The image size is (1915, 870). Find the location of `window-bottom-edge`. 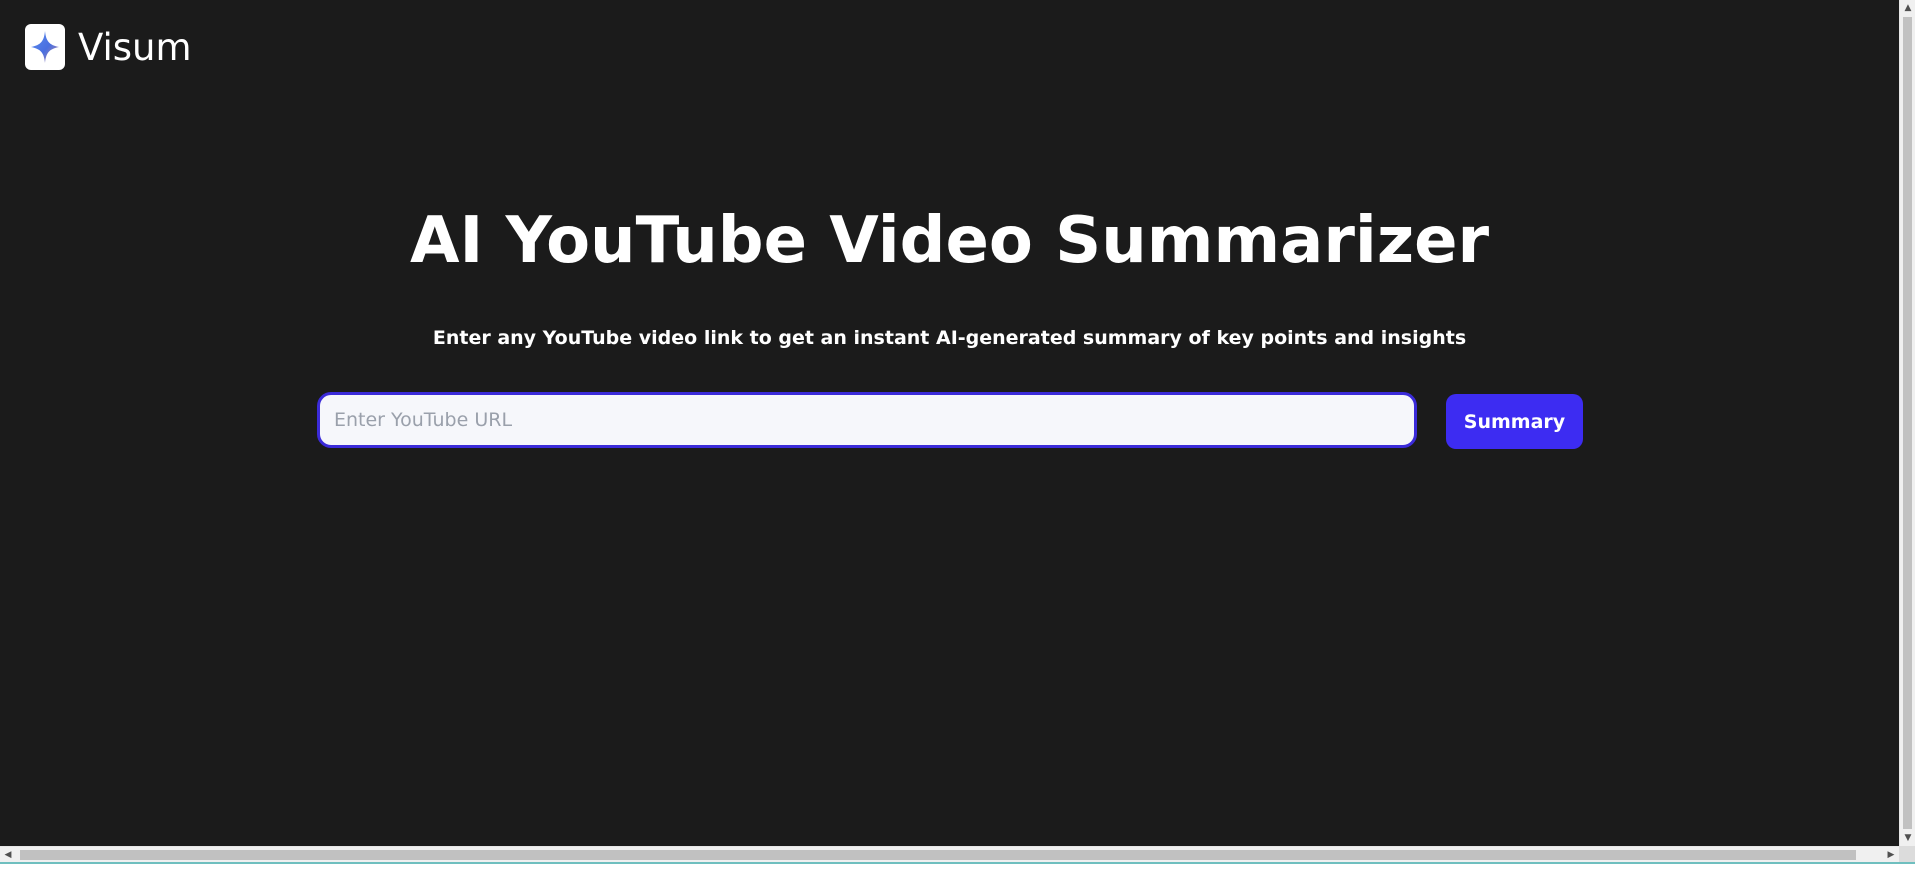

window-bottom-edge is located at coordinates (957, 866).